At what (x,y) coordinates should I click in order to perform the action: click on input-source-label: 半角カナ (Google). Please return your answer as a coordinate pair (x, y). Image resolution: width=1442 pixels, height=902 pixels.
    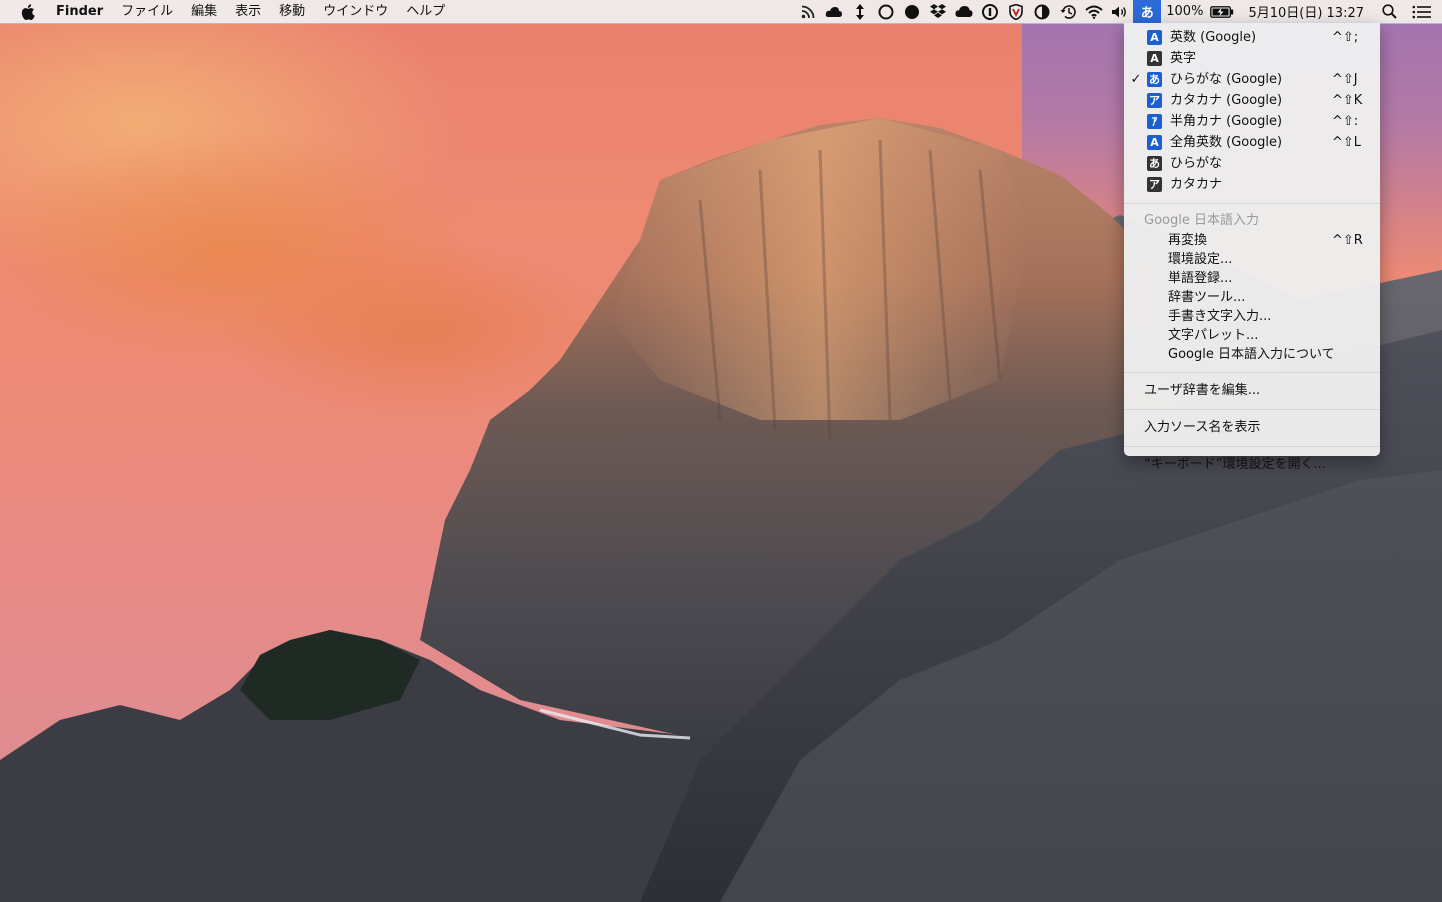
    Looking at the image, I should click on (1226, 121).